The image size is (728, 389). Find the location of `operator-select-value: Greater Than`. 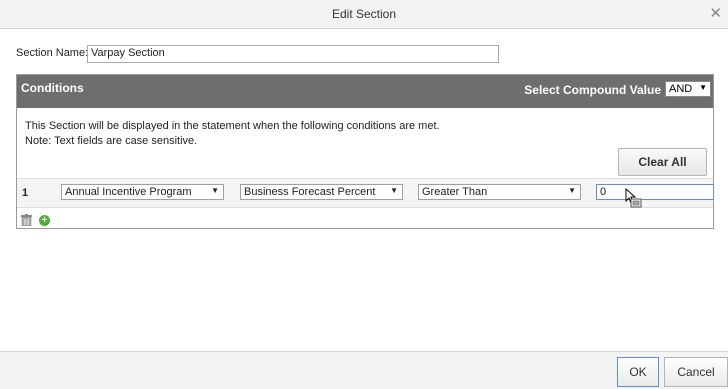

operator-select-value: Greater Than is located at coordinates (455, 192).